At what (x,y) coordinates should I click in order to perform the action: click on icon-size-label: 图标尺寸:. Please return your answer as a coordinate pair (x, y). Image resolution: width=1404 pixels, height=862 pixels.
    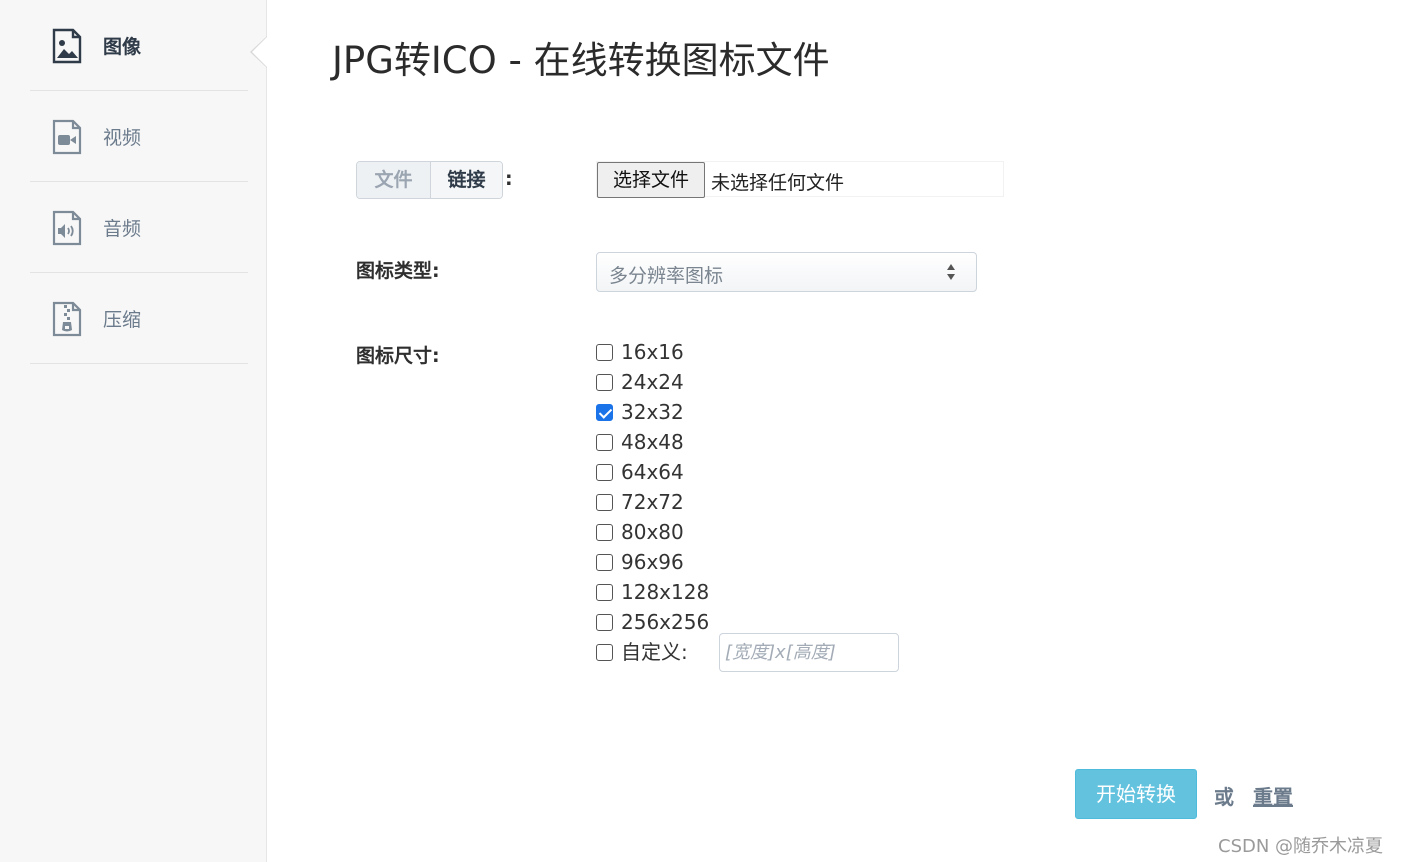
    Looking at the image, I should click on (398, 356).